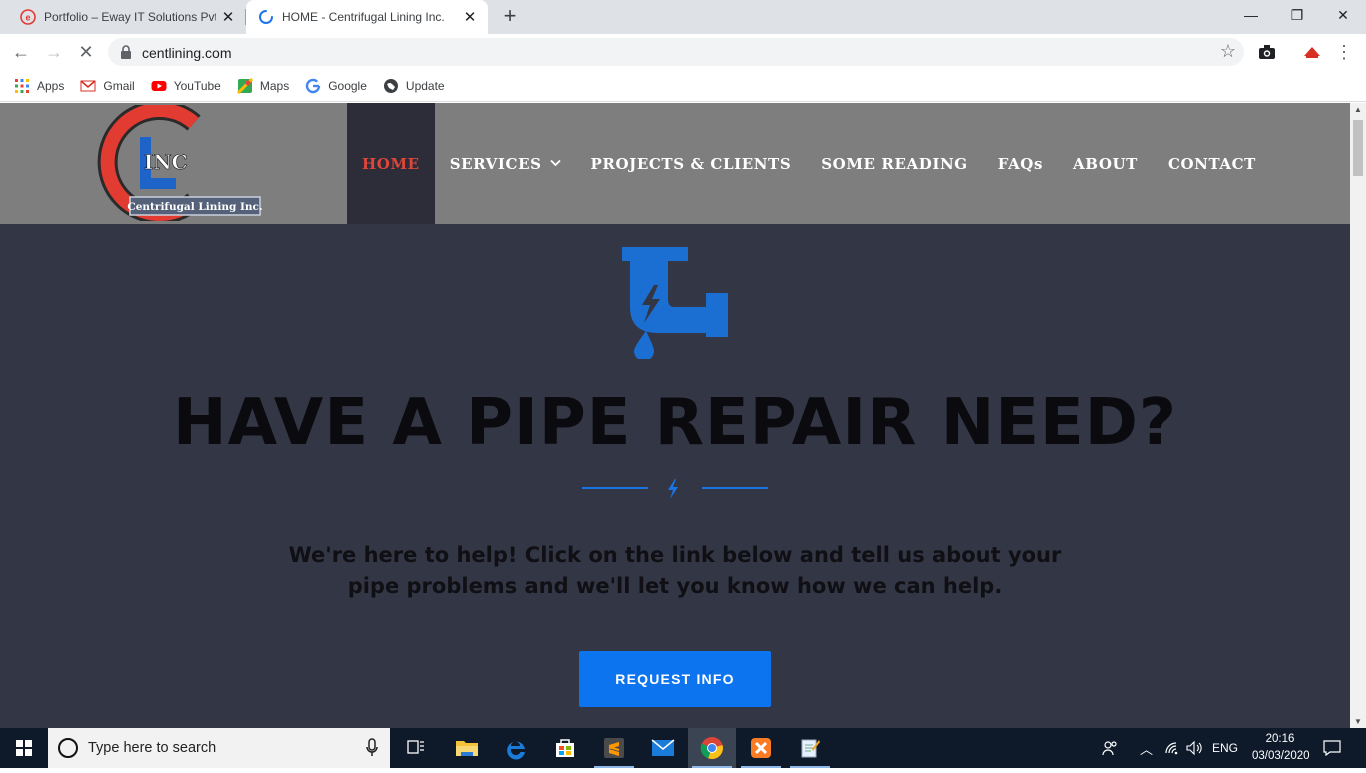 The height and width of the screenshot is (773, 1366). Describe the element at coordinates (159, 86) in the screenshot. I see `youtube-icon` at that location.